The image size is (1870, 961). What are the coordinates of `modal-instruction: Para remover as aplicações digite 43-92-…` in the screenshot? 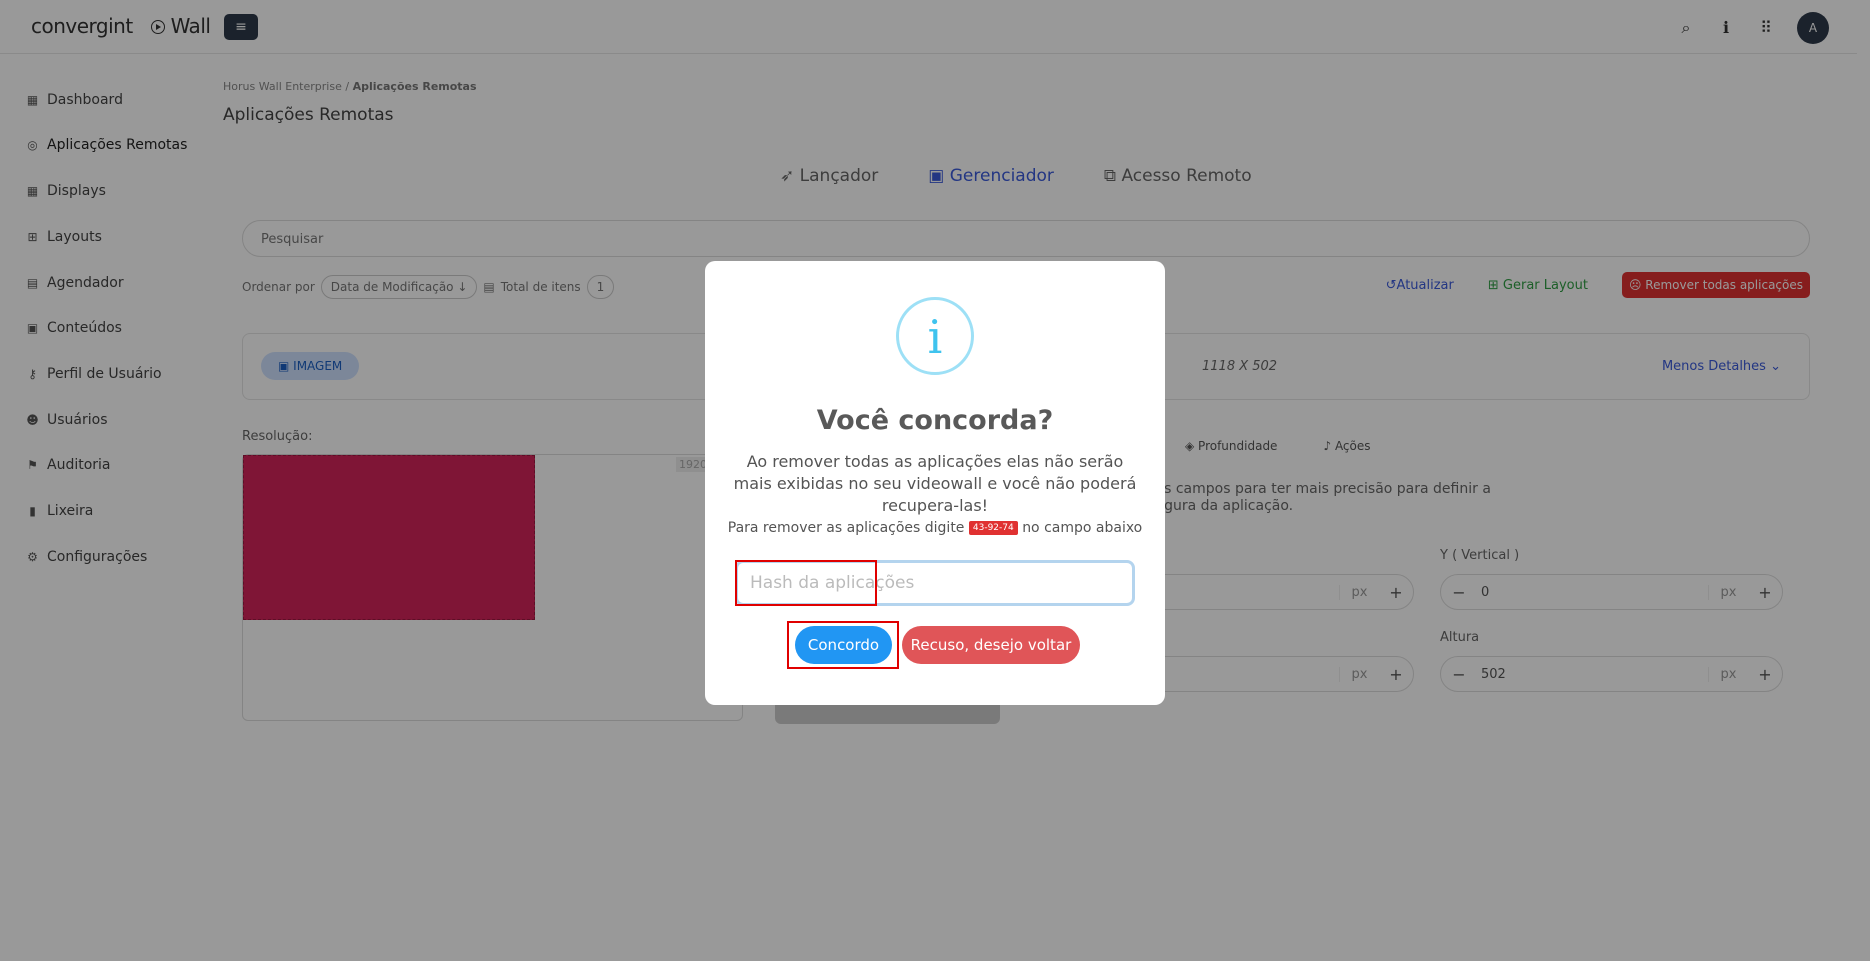 It's located at (935, 528).